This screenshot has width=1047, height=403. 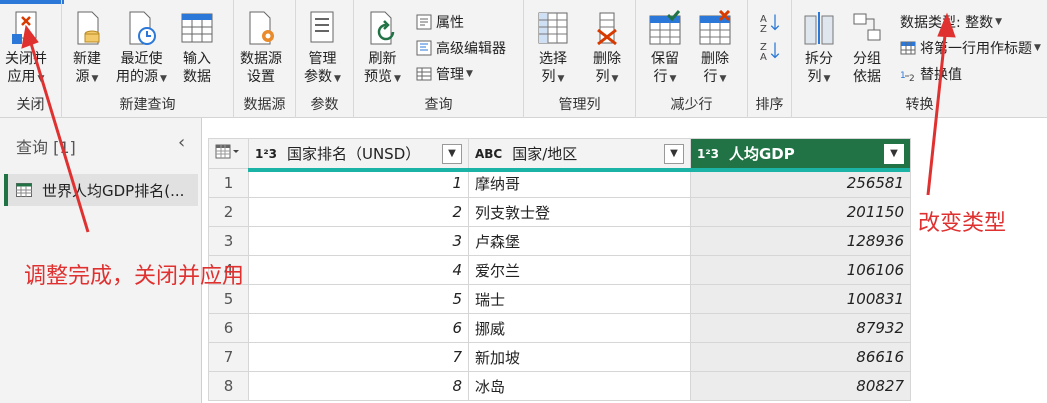 What do you see at coordinates (358, 183) in the screenshot?
I see `cell-rank: 1` at bounding box center [358, 183].